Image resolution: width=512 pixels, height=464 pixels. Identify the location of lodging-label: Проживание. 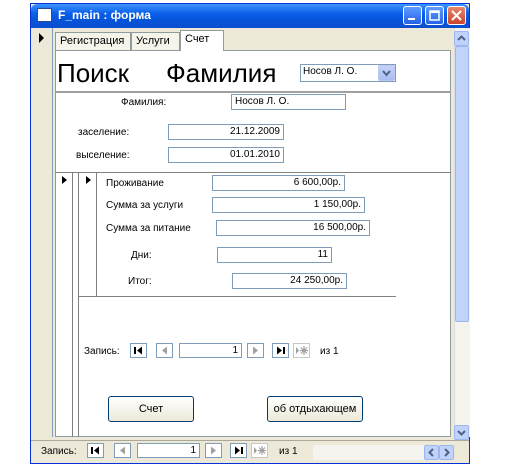
(135, 183).